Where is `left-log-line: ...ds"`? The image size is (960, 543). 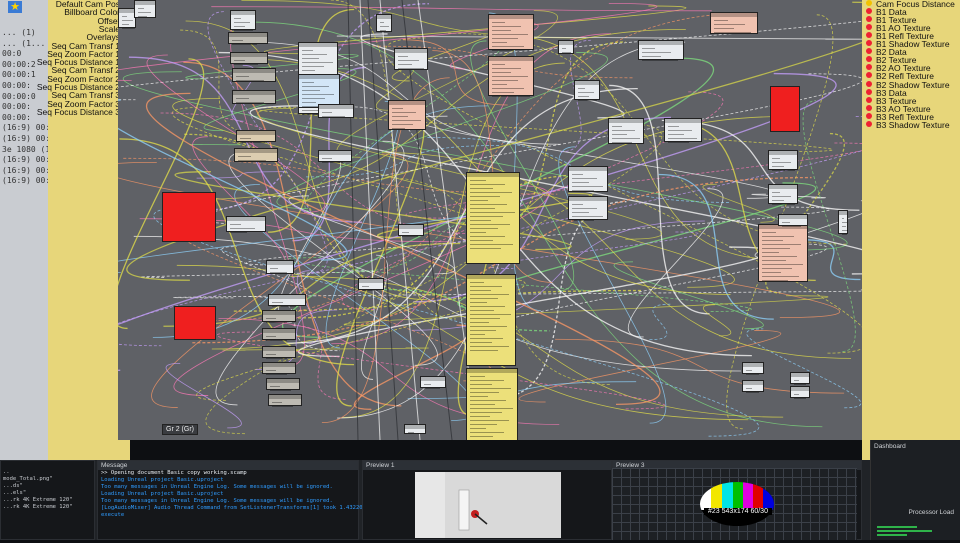
left-log-line: ...ds" is located at coordinates (47, 486).